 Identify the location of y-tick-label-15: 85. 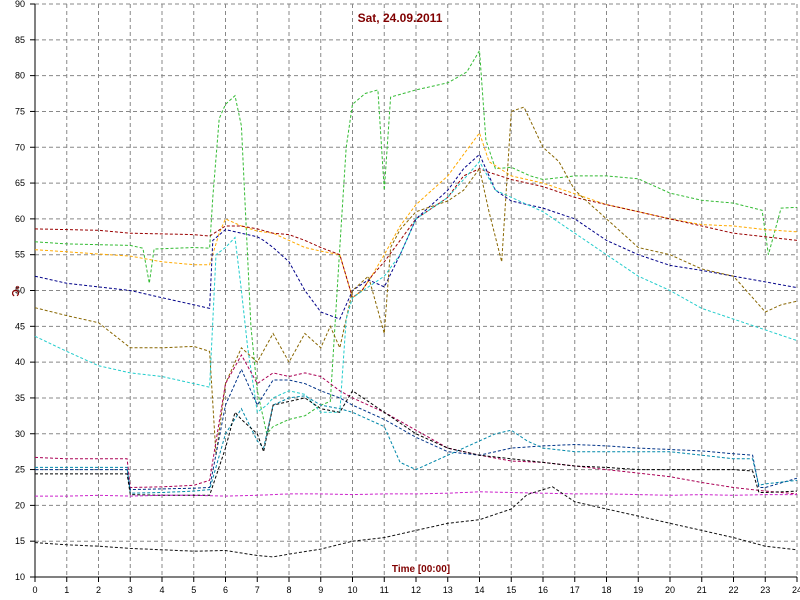
(20, 40).